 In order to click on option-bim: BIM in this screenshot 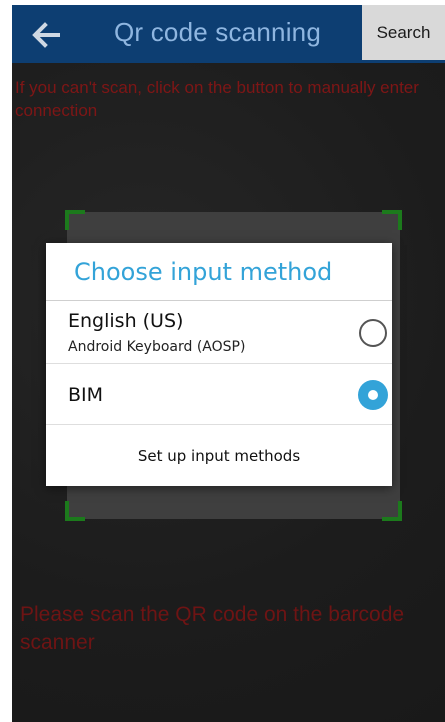, I will do `click(219, 394)`.